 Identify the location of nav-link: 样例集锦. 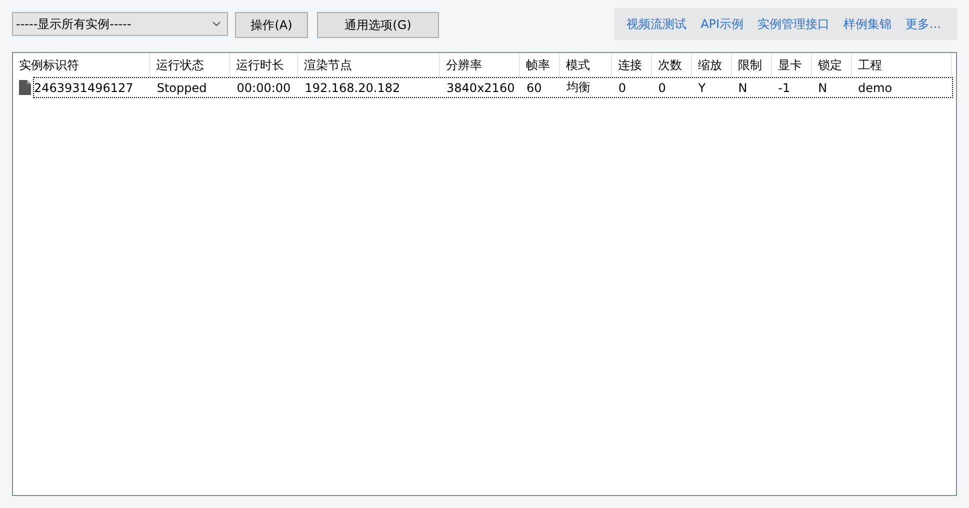
(868, 24).